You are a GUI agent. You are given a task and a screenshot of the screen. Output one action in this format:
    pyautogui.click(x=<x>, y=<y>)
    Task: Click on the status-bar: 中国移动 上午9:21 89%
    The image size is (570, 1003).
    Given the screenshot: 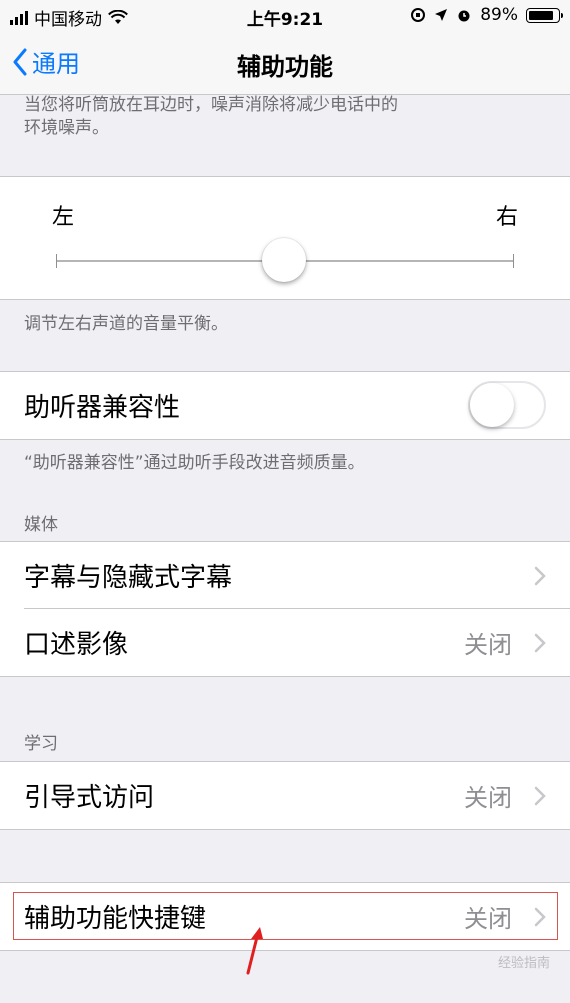 What is the action you would take?
    pyautogui.click(x=285, y=16)
    